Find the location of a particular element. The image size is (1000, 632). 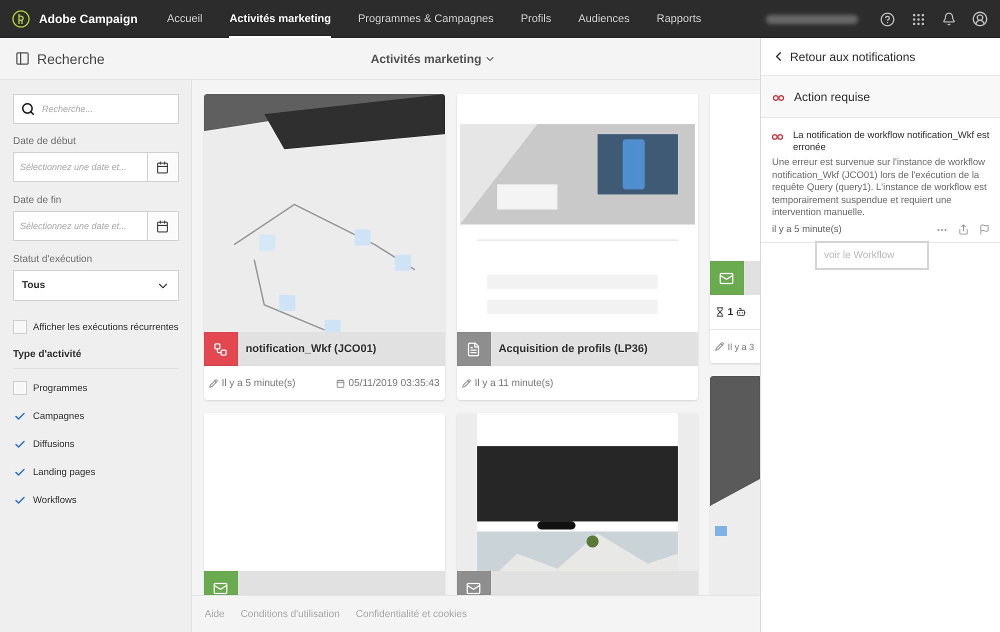

status-dropdown: Tous is located at coordinates (96, 285).